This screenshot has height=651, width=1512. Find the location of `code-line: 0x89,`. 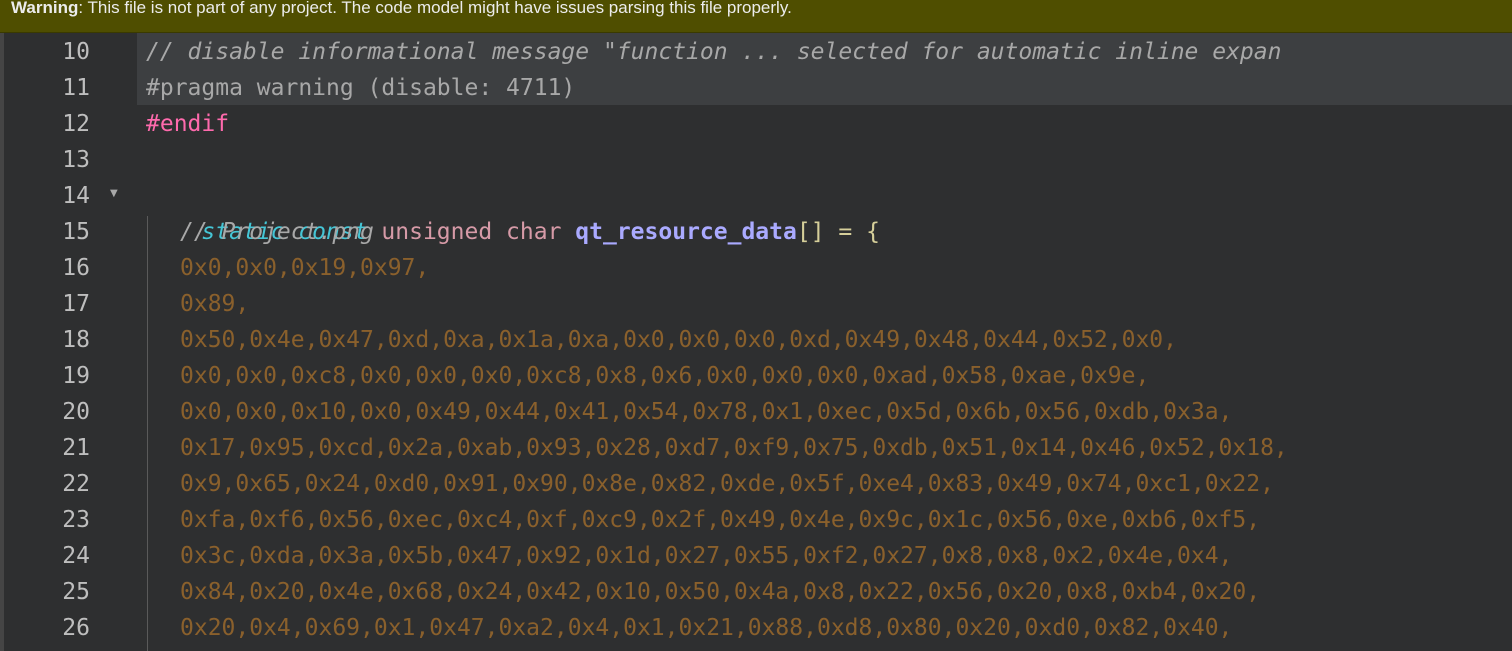

code-line: 0x89, is located at coordinates (215, 304).